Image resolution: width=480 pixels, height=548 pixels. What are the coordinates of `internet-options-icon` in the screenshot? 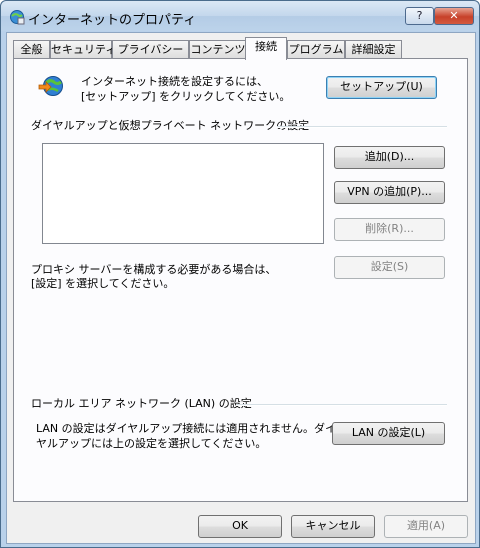 It's located at (17, 17).